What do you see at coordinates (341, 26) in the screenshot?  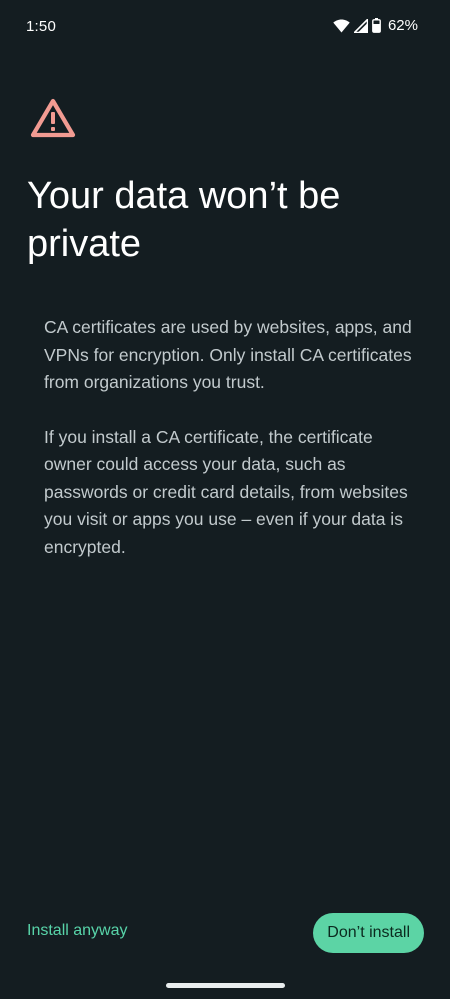 I see `wifi-icon` at bounding box center [341, 26].